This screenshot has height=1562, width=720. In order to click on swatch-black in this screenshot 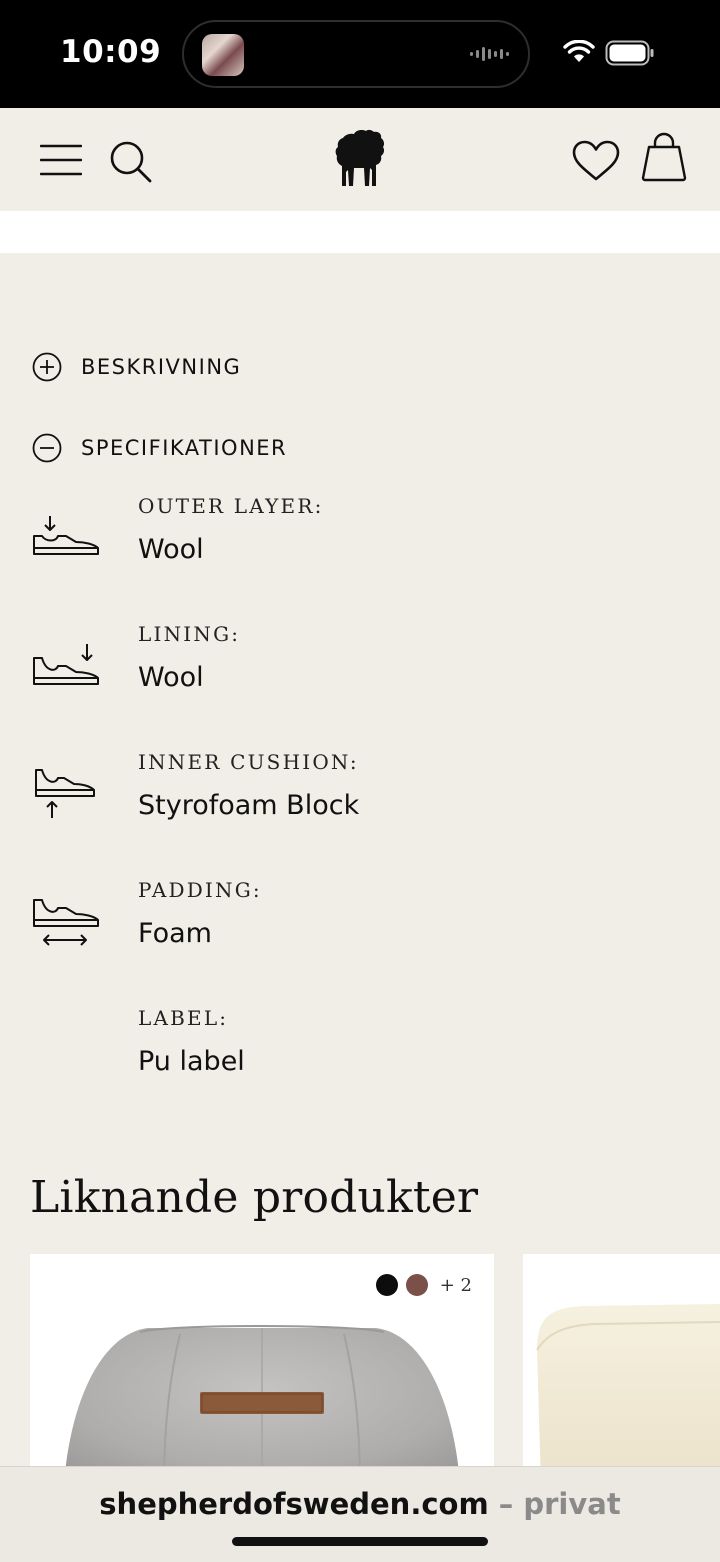, I will do `click(386, 1285)`.